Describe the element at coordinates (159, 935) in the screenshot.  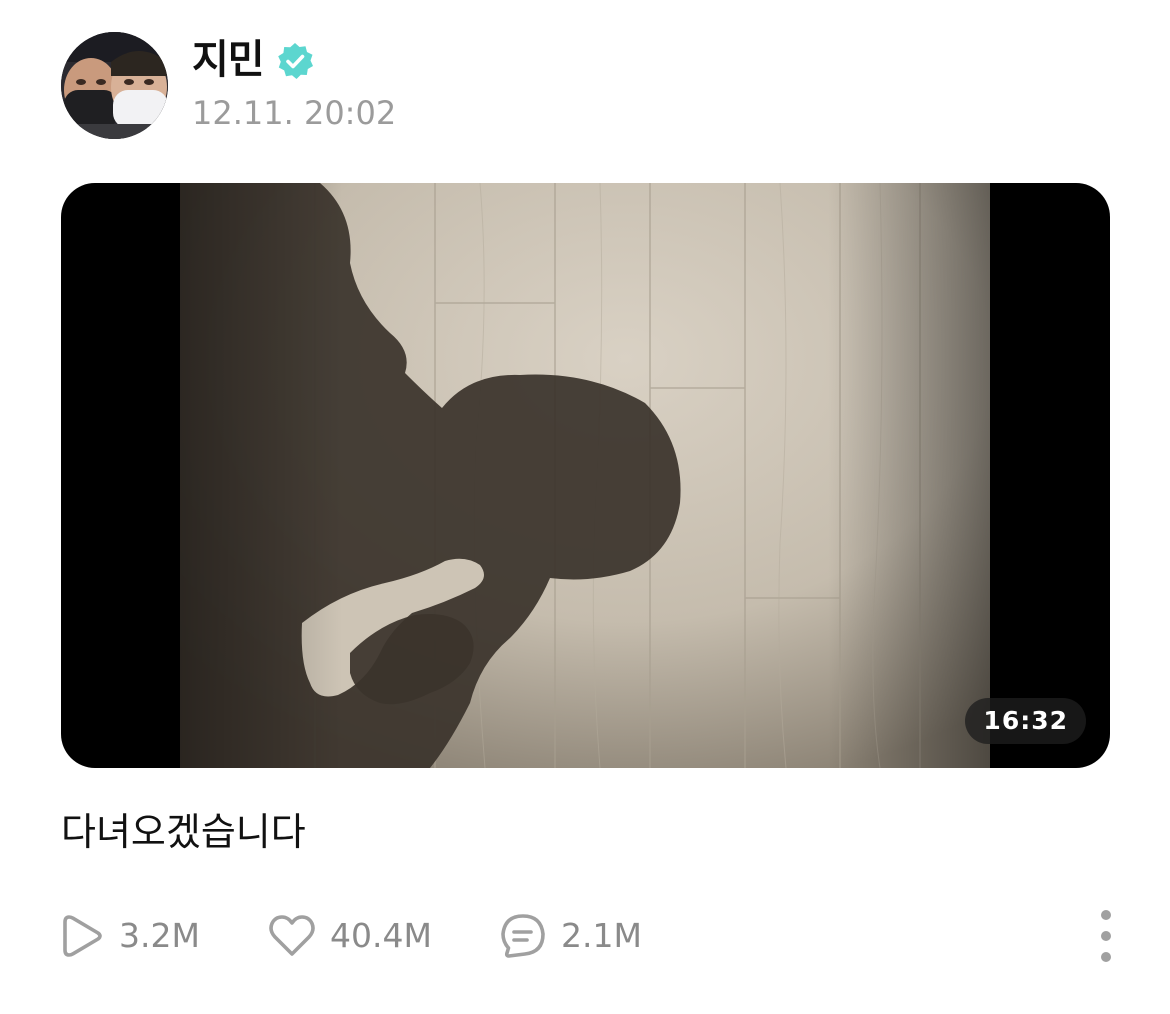
I see `views-count: 3.2M` at that location.